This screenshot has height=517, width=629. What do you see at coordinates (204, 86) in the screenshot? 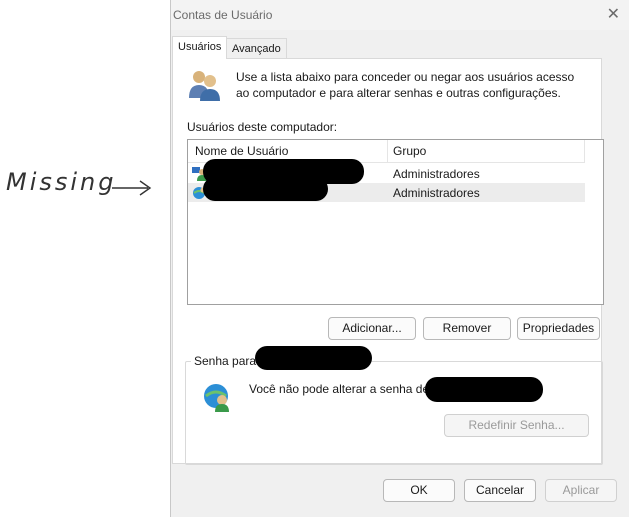
I see `users-icon` at bounding box center [204, 86].